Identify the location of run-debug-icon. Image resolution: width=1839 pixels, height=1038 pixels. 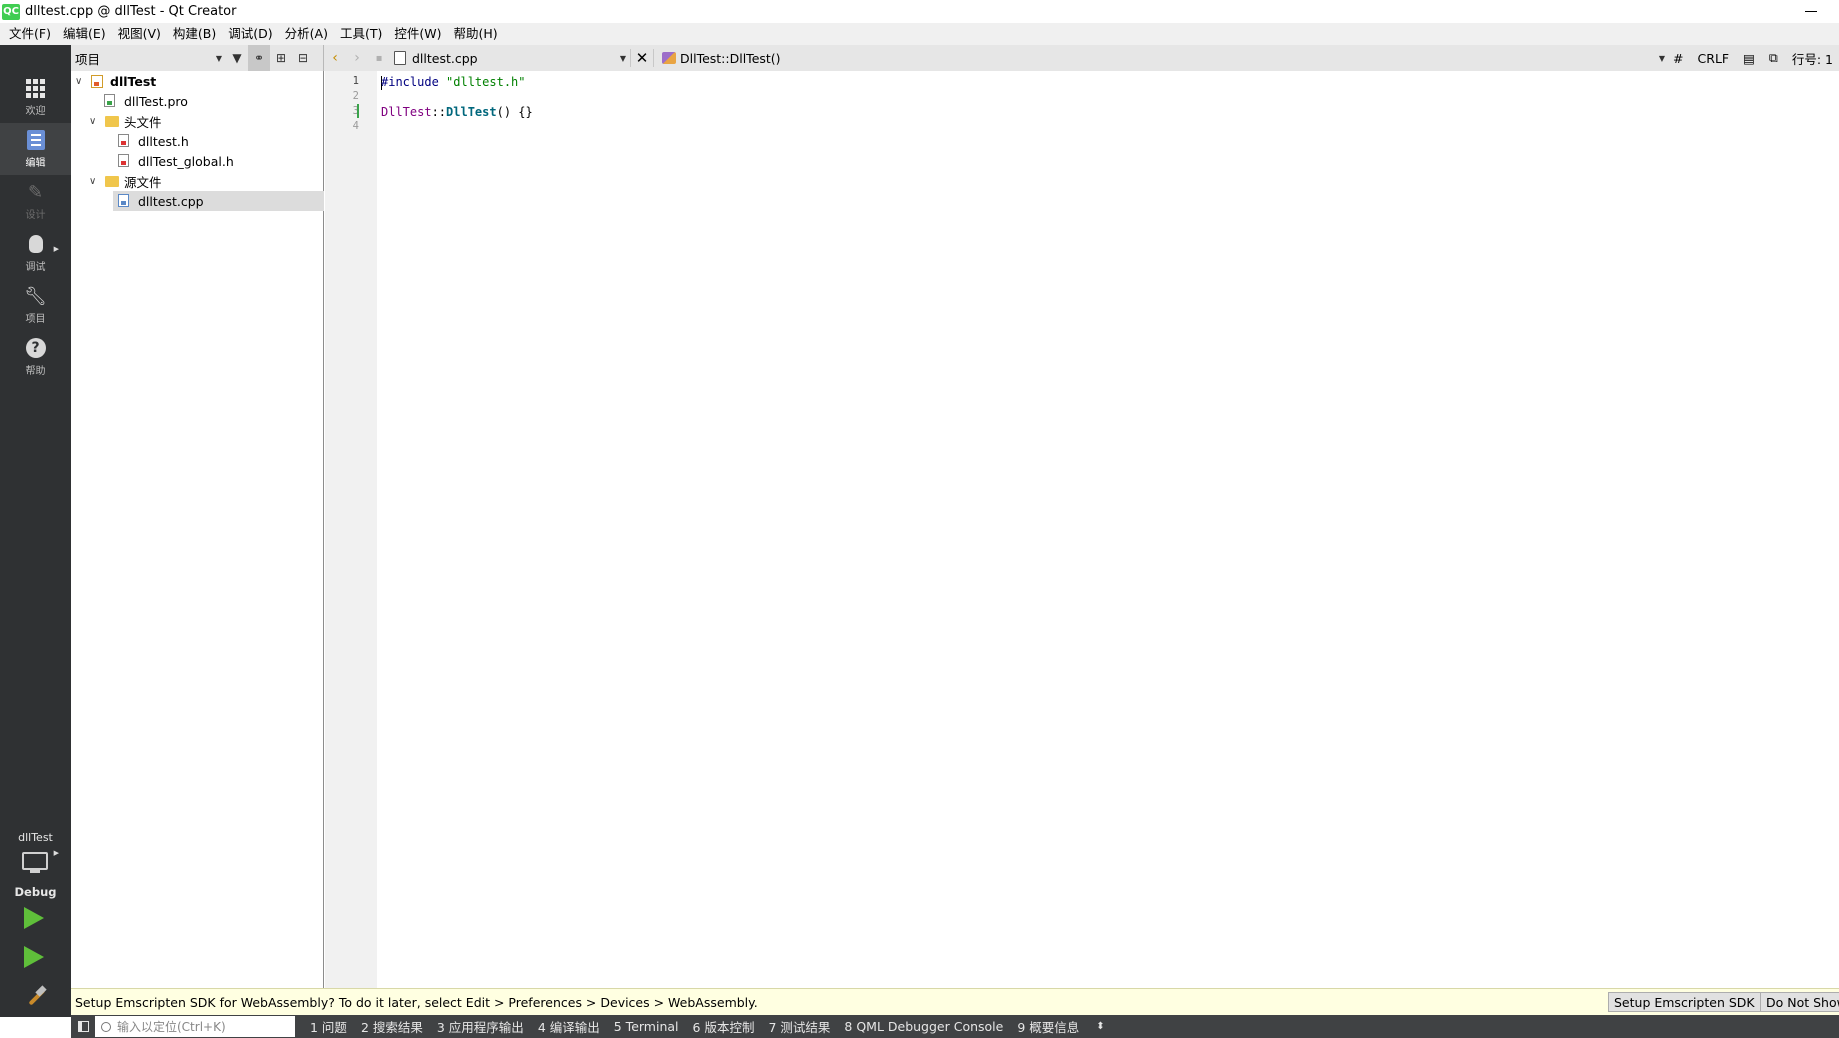
(34, 957).